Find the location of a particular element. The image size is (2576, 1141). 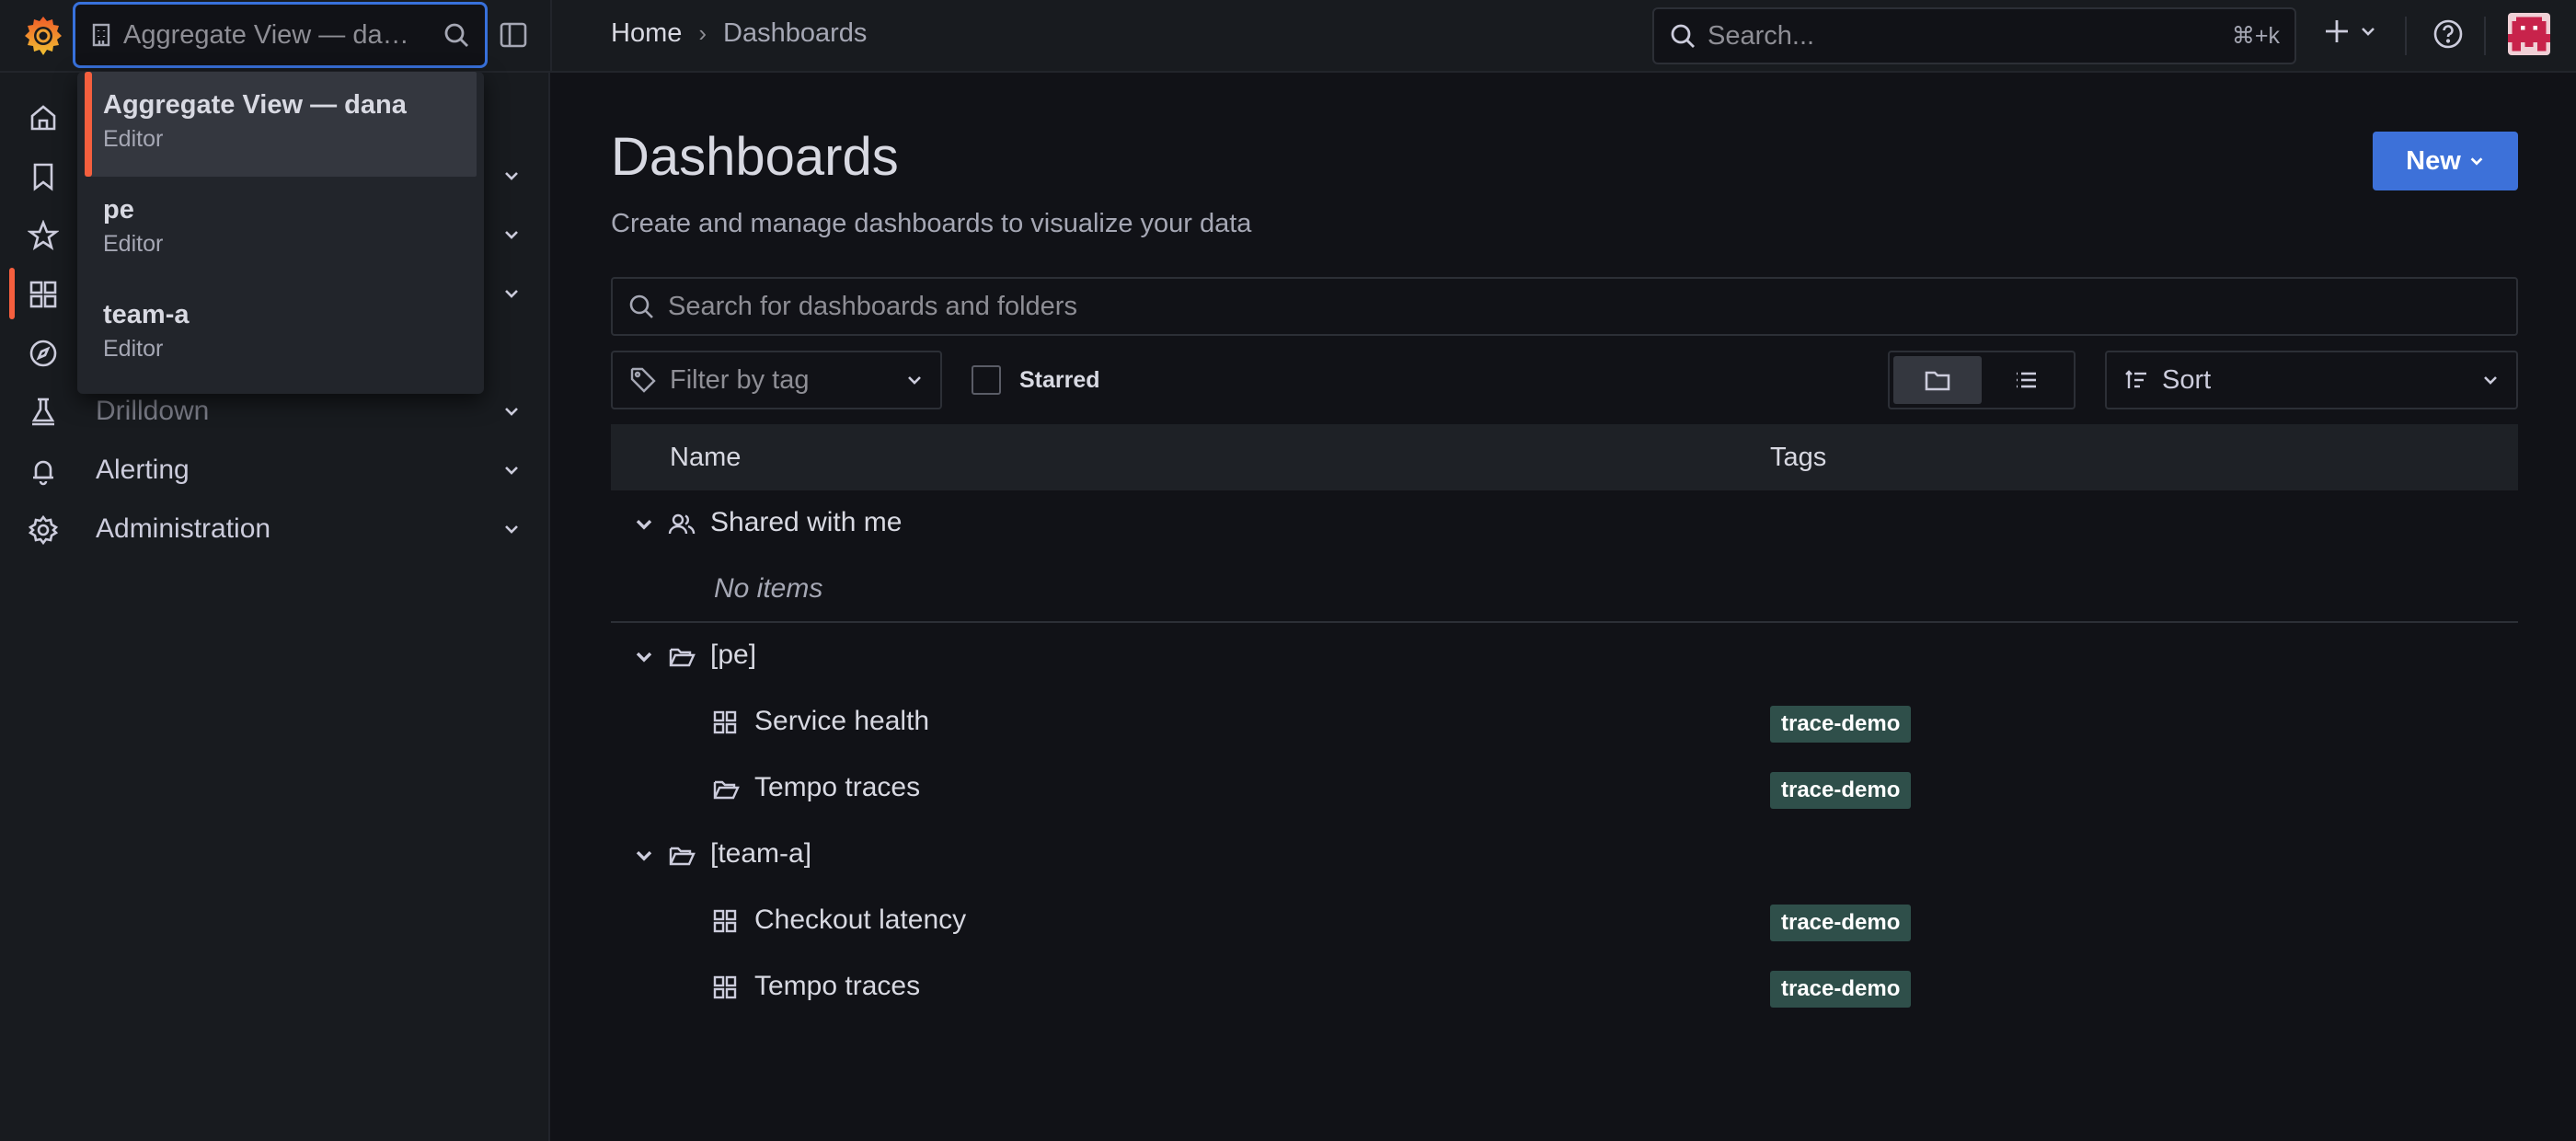

sidebar-item-label: Administration is located at coordinates (183, 528).